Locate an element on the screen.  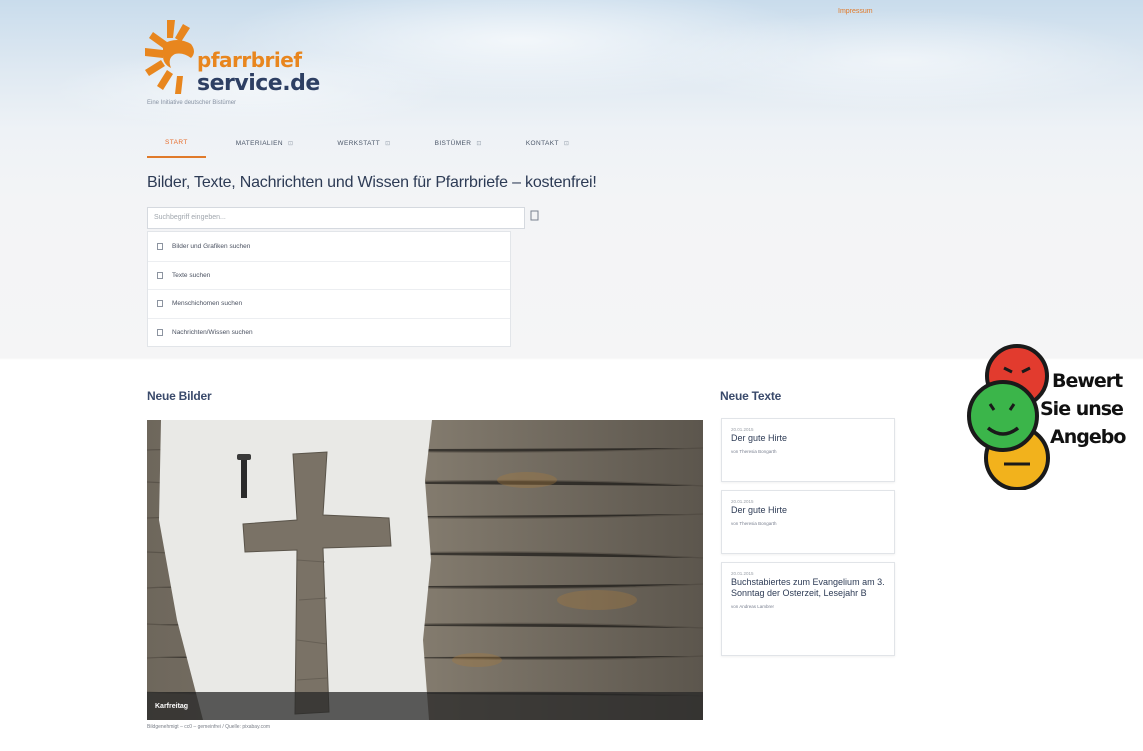
image-caption-bar is located at coordinates (425, 706).